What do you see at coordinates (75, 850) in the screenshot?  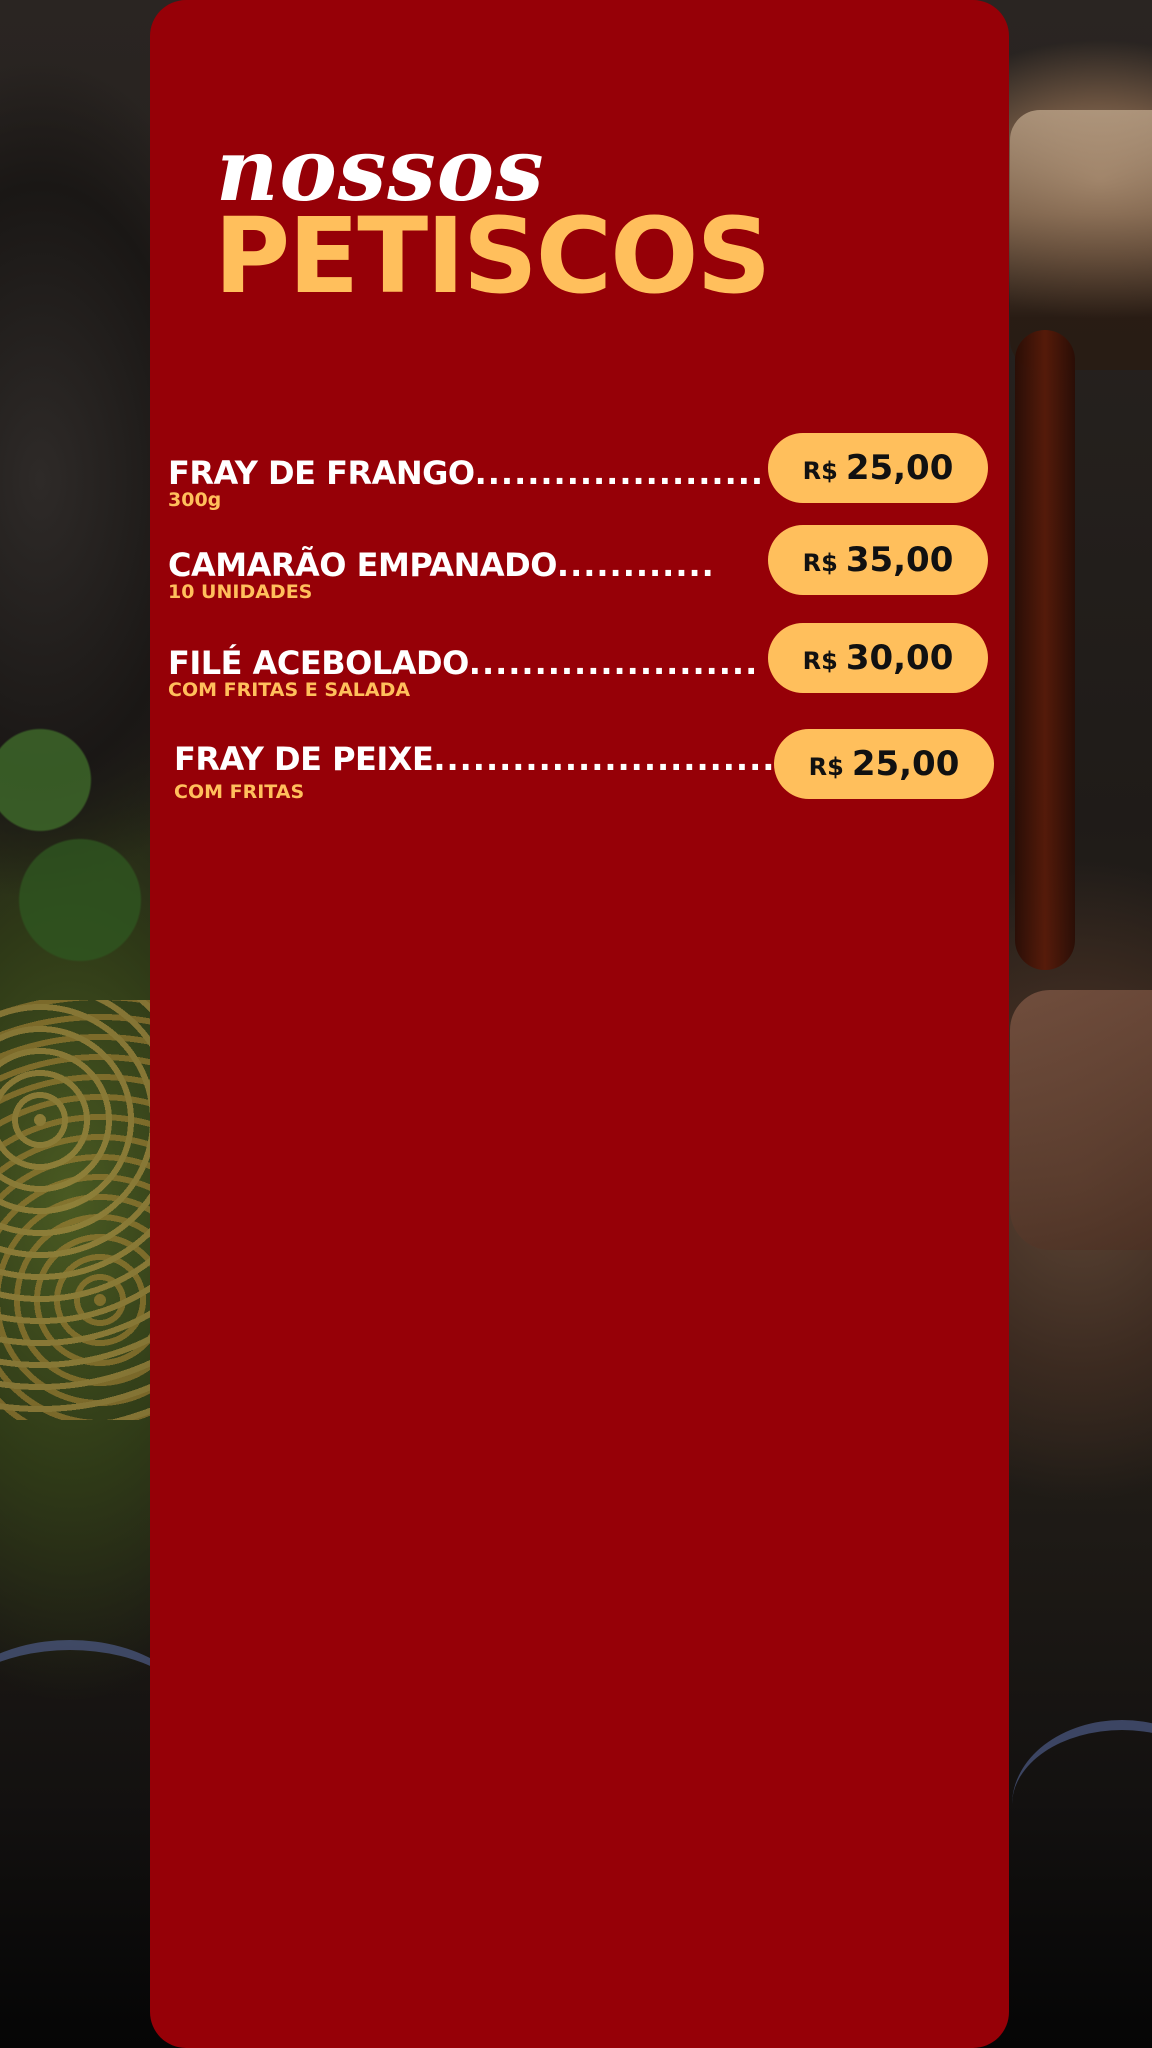 I see `broccoli-image` at bounding box center [75, 850].